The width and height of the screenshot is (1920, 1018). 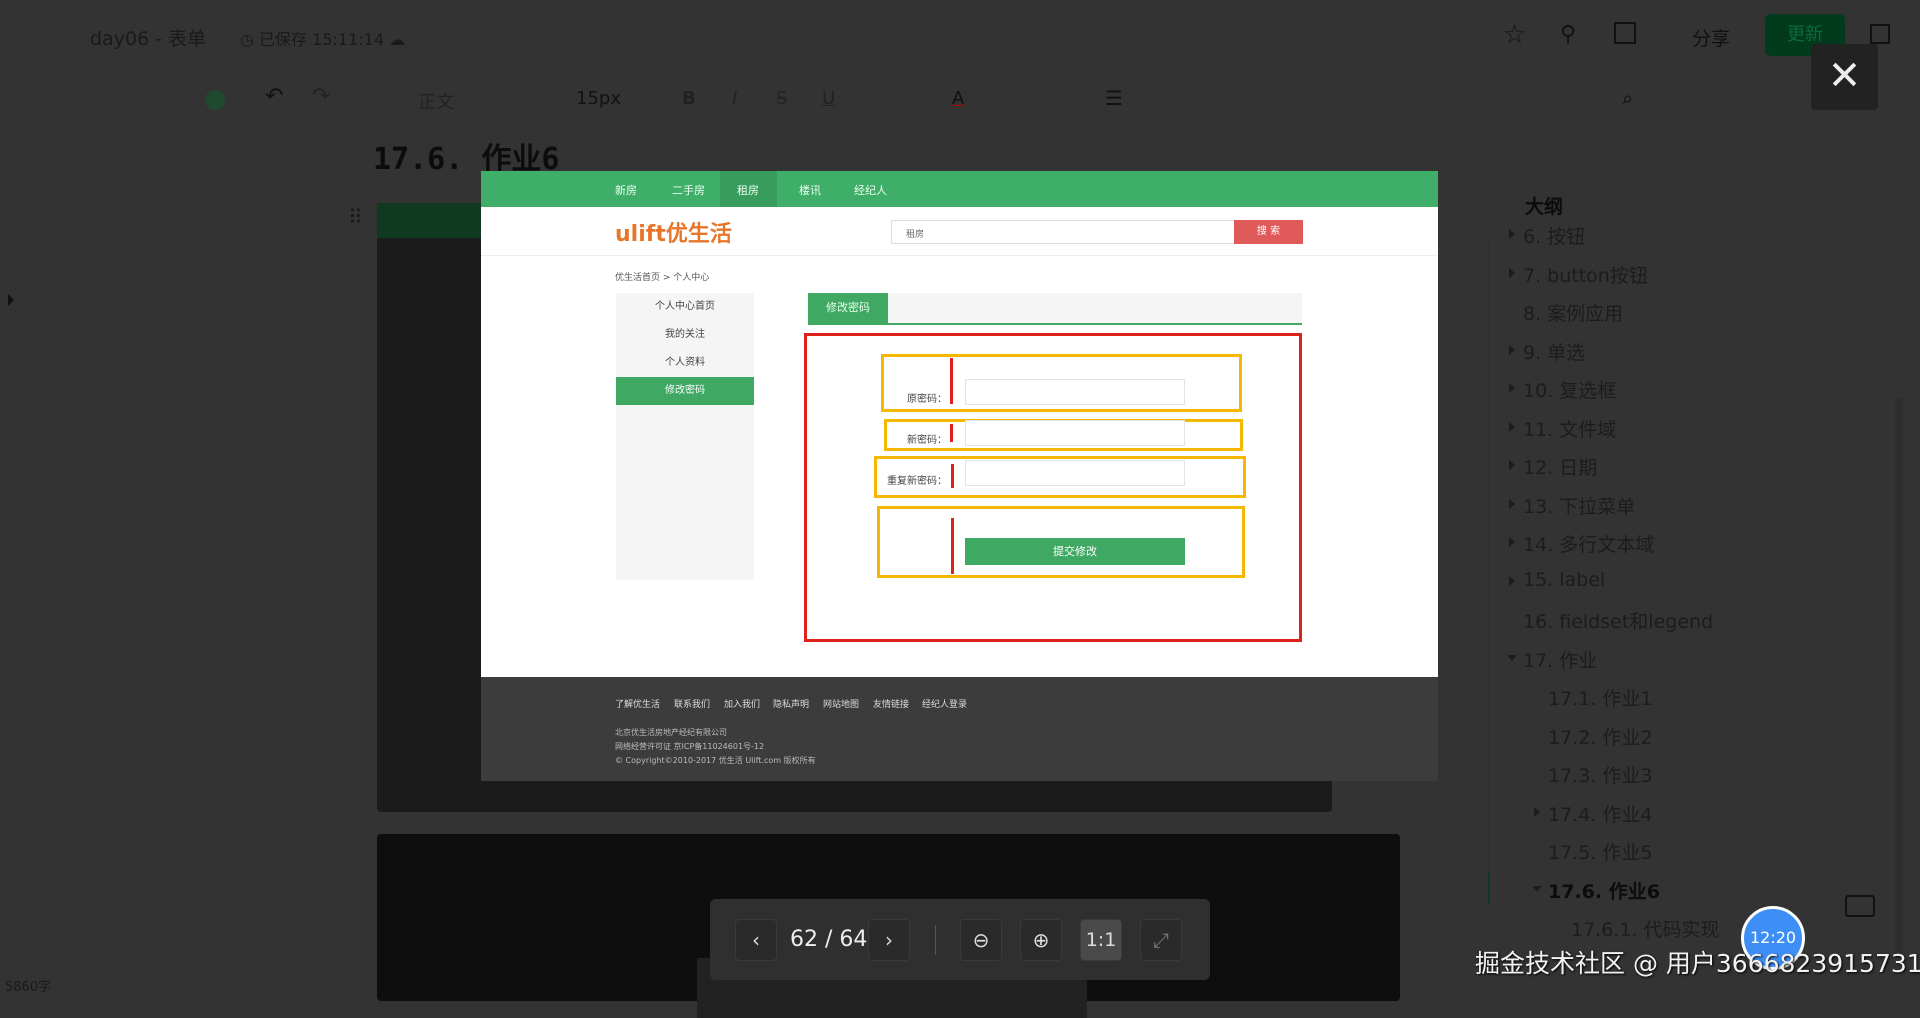 What do you see at coordinates (1268, 232) in the screenshot?
I see `search-button: 搜 索` at bounding box center [1268, 232].